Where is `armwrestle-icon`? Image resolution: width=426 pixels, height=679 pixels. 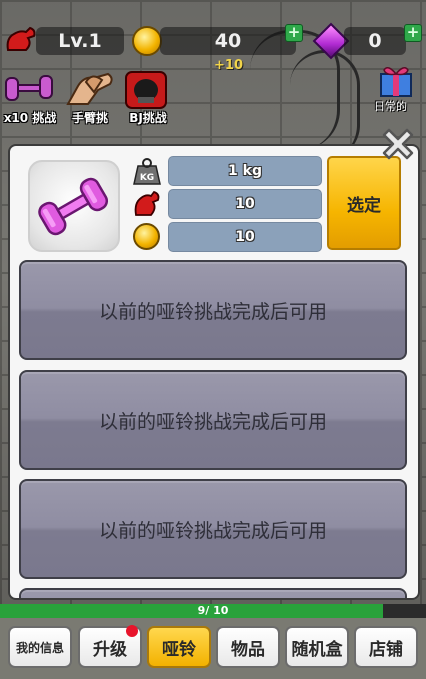
armwrestle-icon is located at coordinates (89, 88).